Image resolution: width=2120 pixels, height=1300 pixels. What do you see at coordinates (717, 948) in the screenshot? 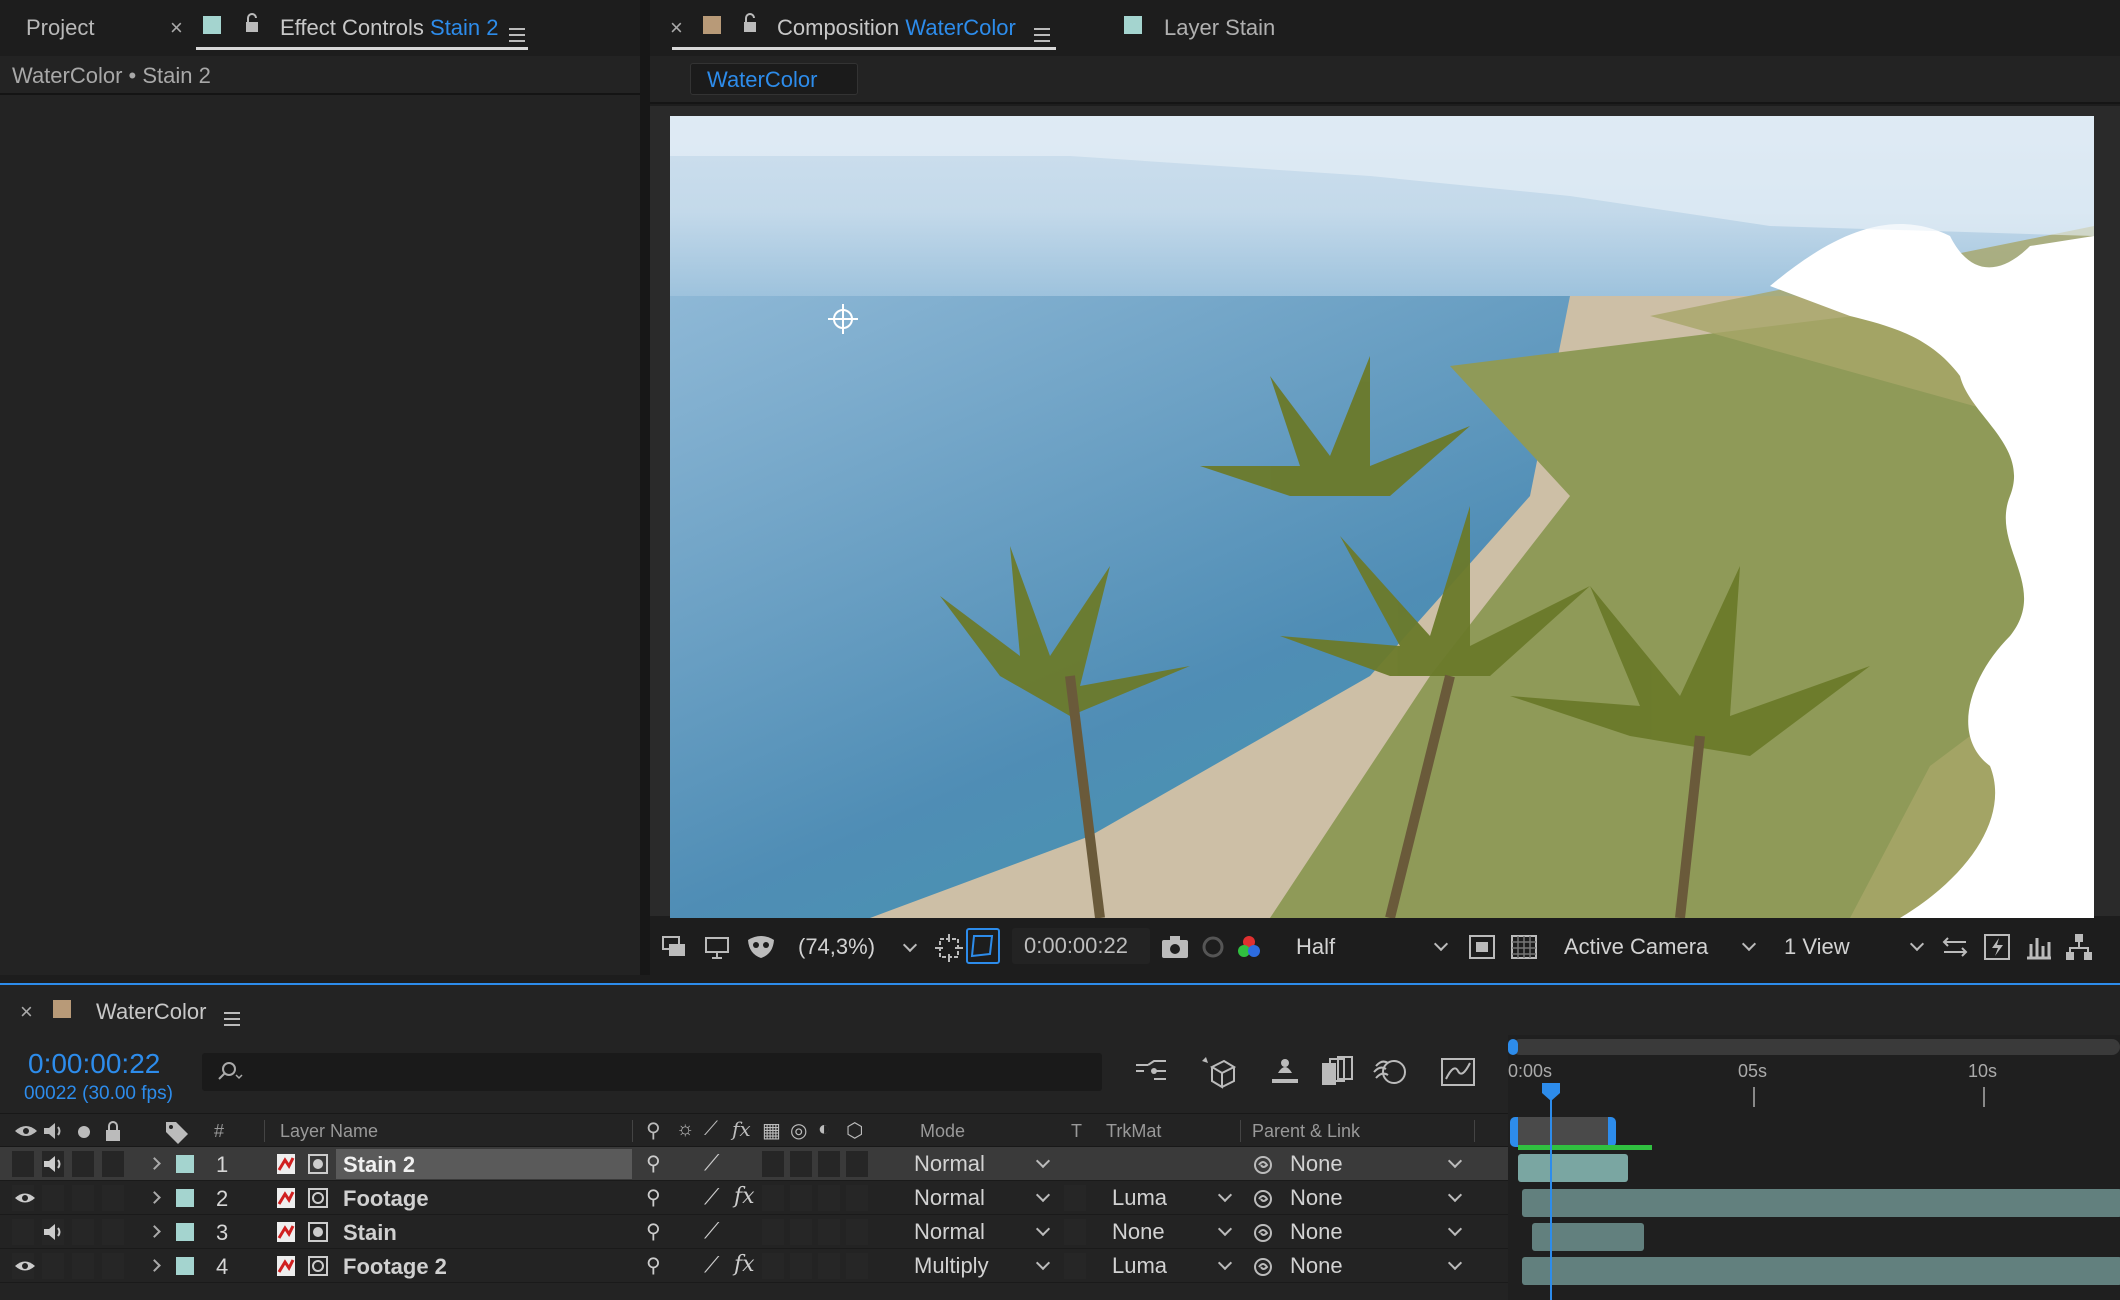
I see `monitor-icon` at bounding box center [717, 948].